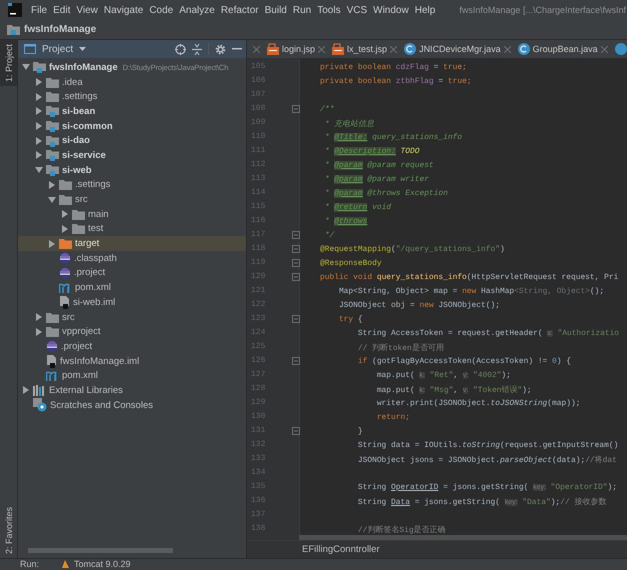 The image size is (627, 570). What do you see at coordinates (52, 375) in the screenshot?
I see `maven-file-icon` at bounding box center [52, 375].